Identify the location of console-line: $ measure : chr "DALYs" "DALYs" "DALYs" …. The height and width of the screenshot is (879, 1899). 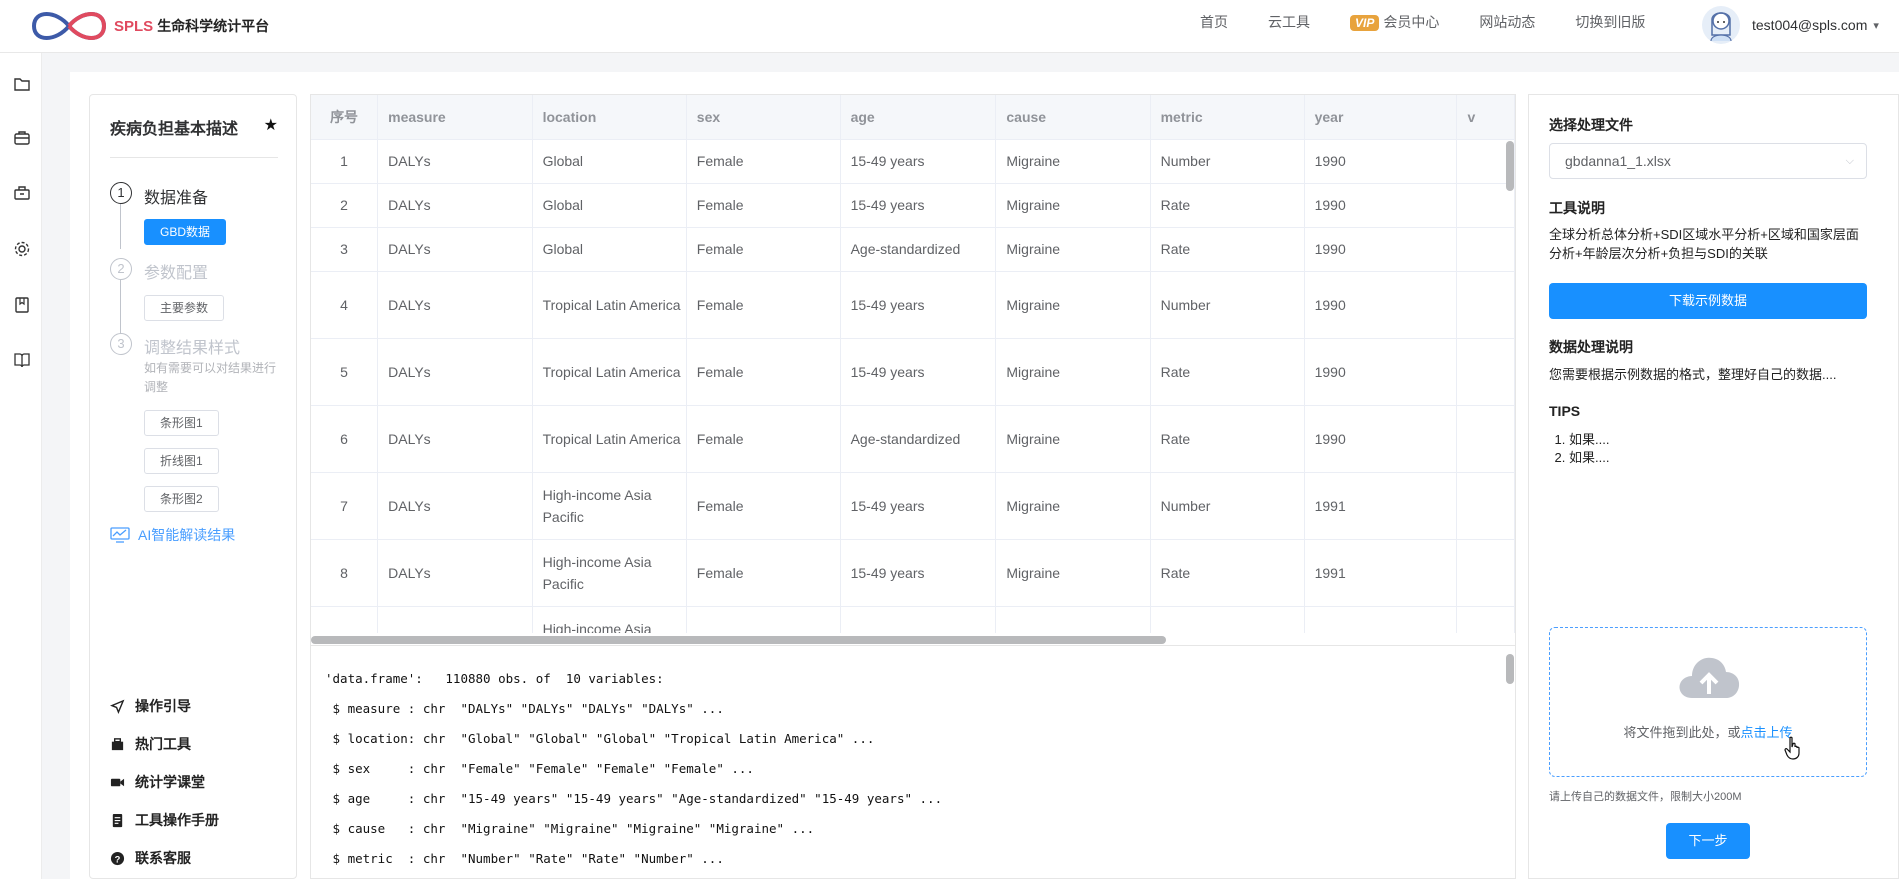
(524, 708).